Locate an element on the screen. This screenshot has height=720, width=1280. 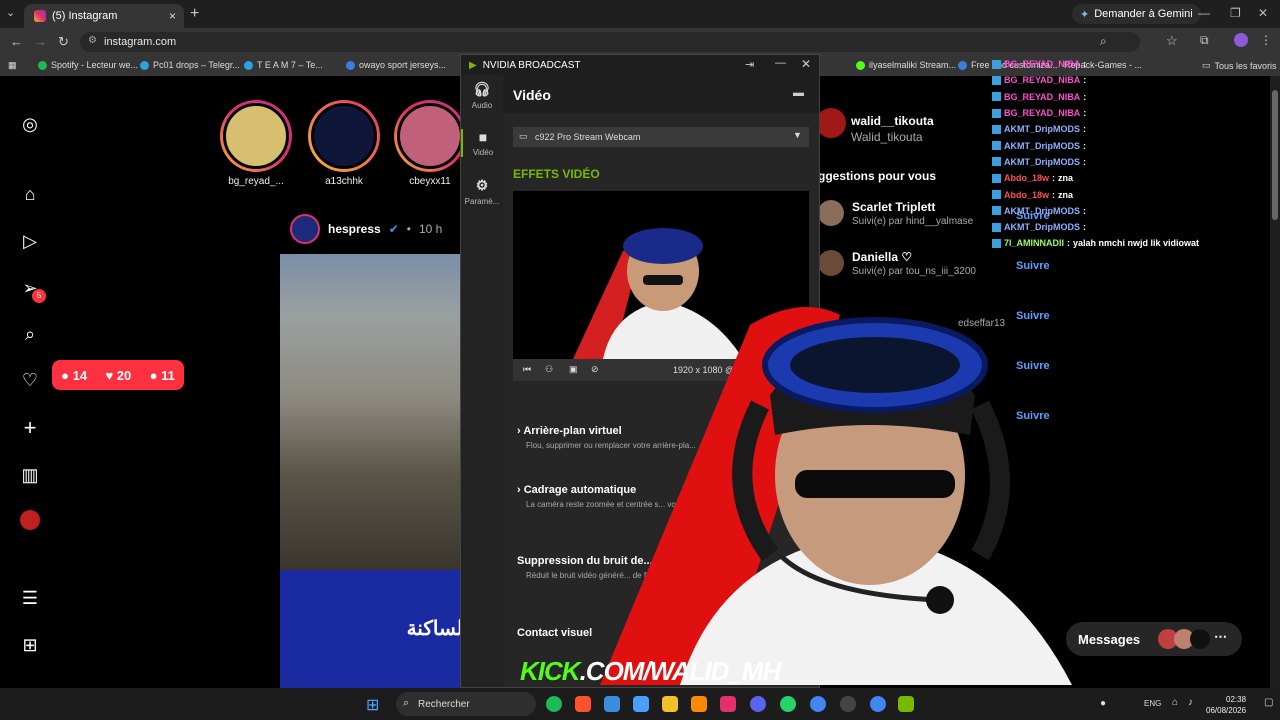
volume-icon: ♪ is located at coordinates (1190, 702).